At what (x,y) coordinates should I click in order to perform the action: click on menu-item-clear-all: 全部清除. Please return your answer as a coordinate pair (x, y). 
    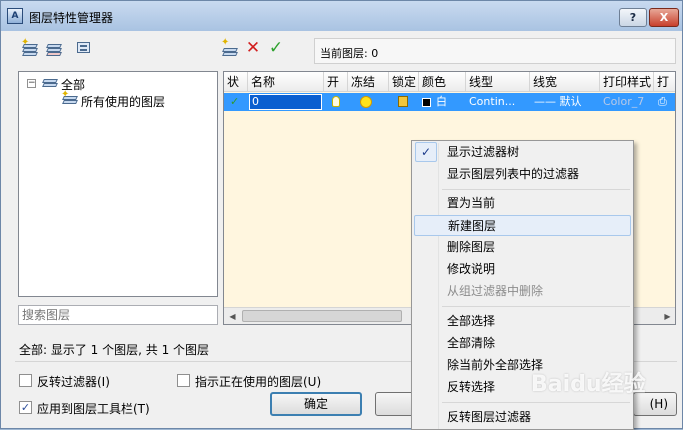
    Looking at the image, I should click on (522, 343).